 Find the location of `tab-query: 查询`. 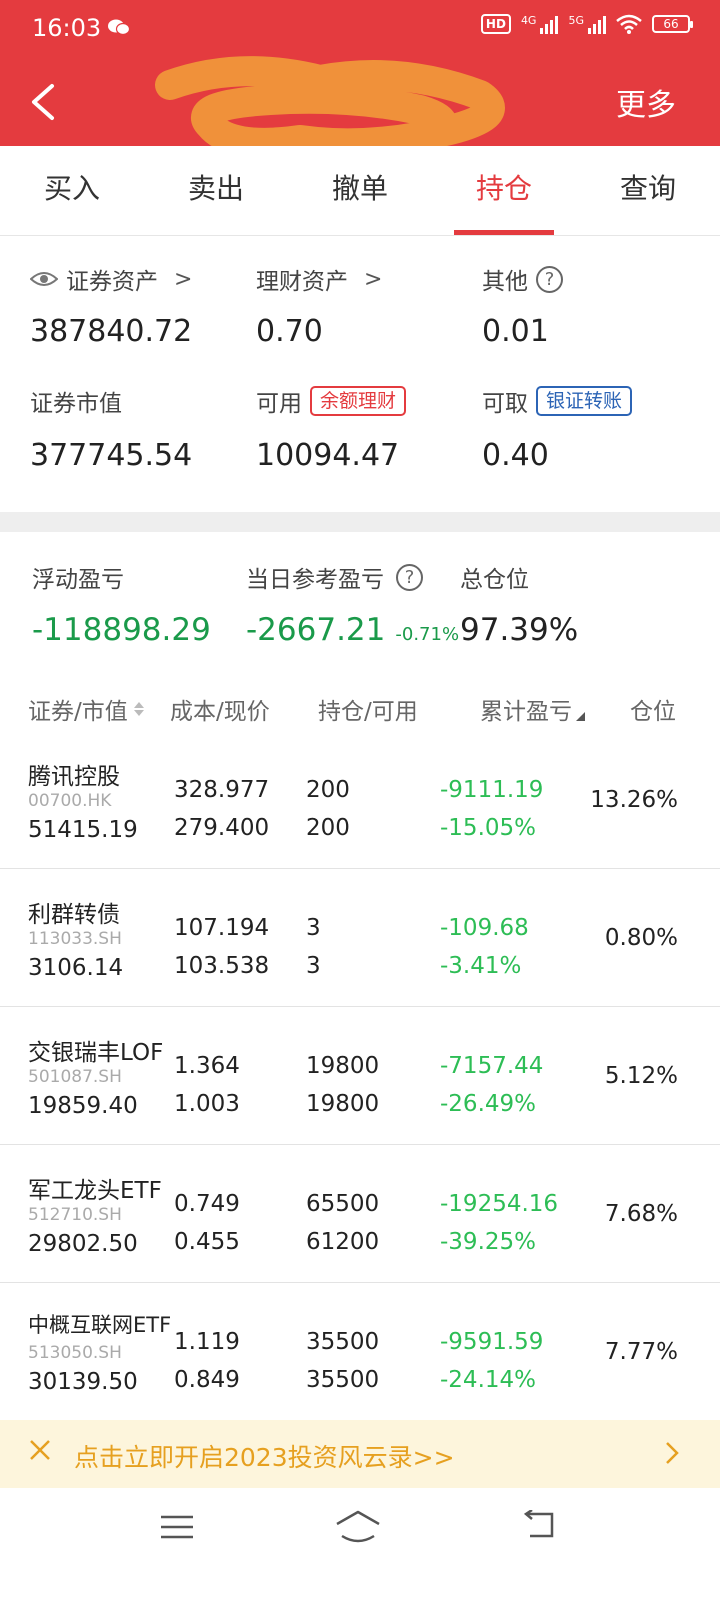

tab-query: 查询 is located at coordinates (648, 190).